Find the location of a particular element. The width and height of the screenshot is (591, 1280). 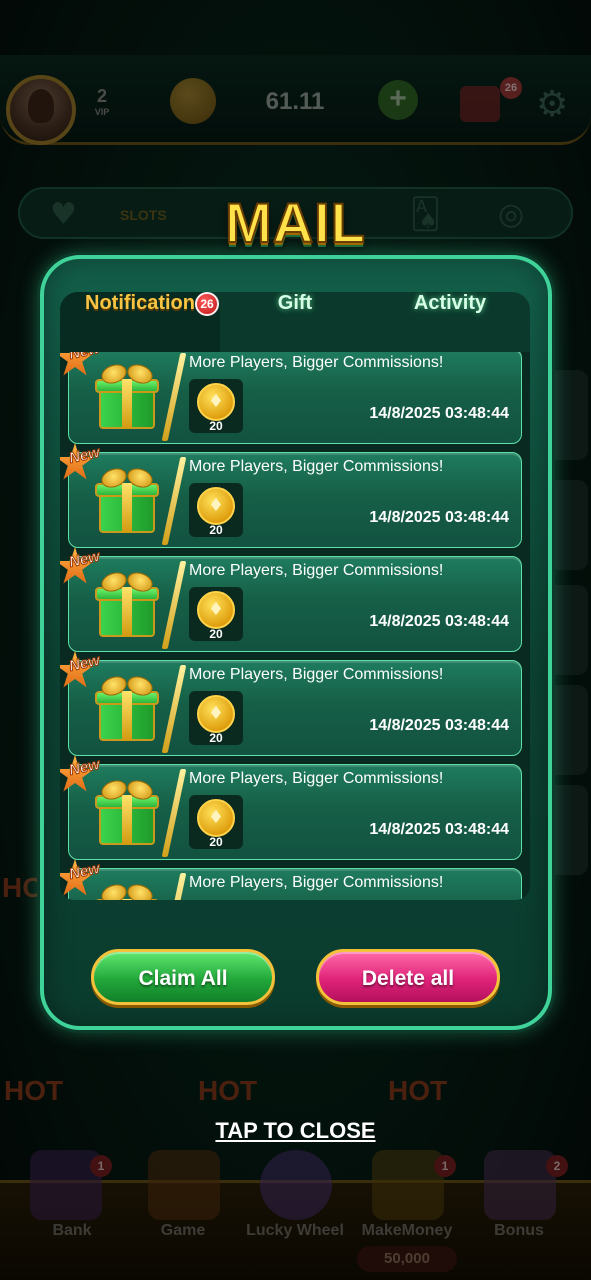

mail-item: New More Players, Bigger Commissions! is located at coordinates (291, 879).